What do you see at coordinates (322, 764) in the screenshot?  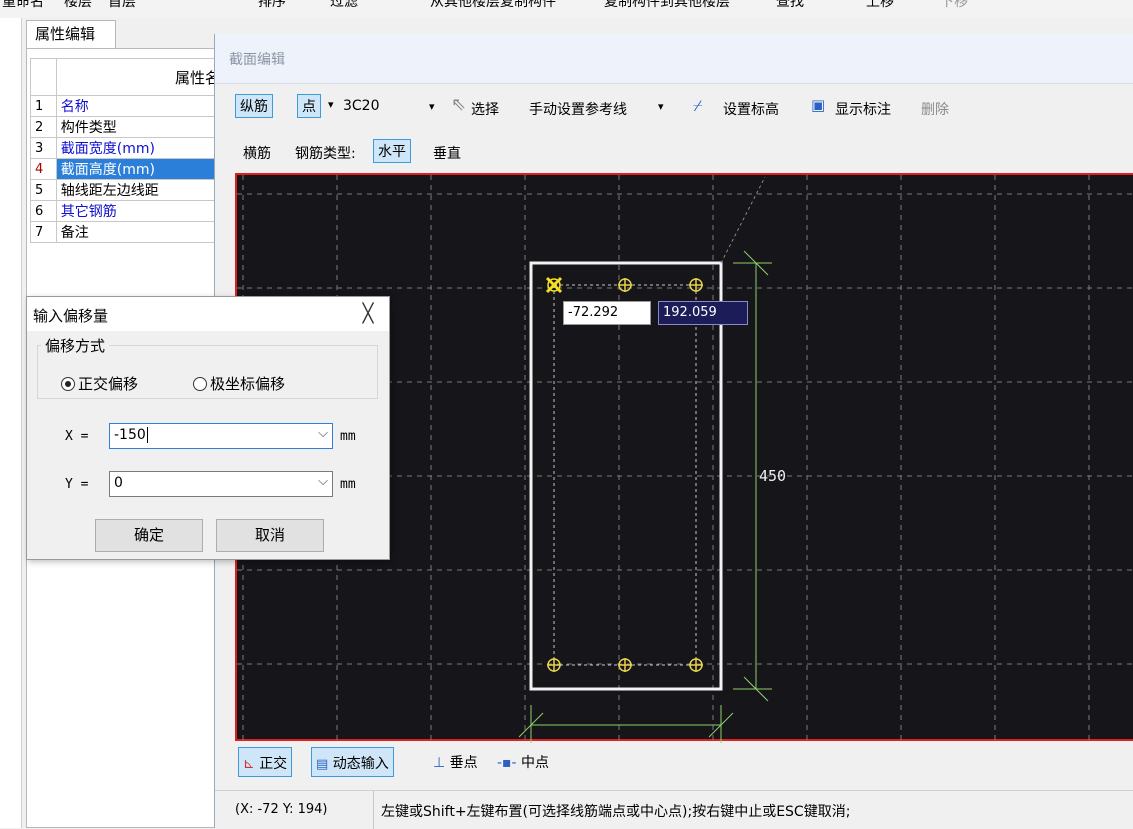 I see `dynamic-input-icon: ▤` at bounding box center [322, 764].